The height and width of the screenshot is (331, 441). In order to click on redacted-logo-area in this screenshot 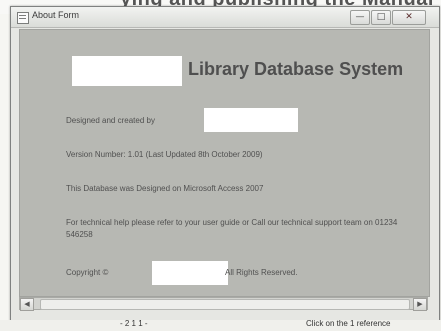, I will do `click(127, 71)`.